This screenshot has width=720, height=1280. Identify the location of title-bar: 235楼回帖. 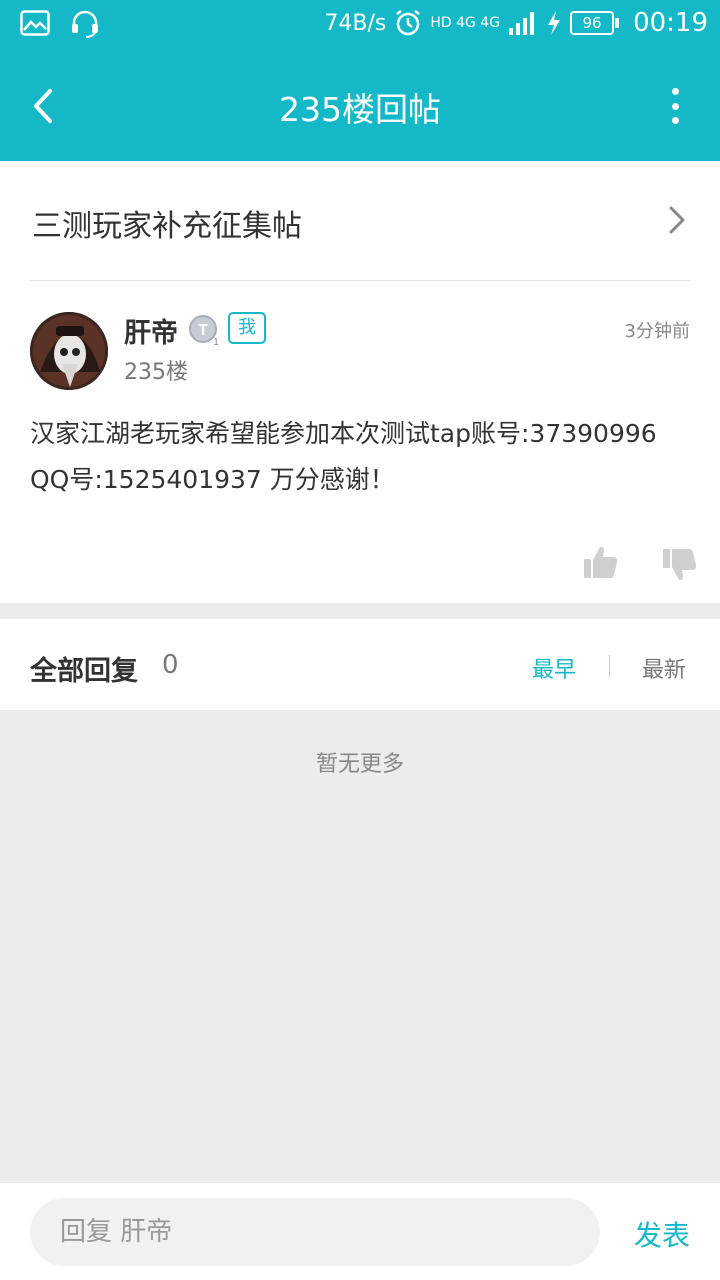
(360, 105).